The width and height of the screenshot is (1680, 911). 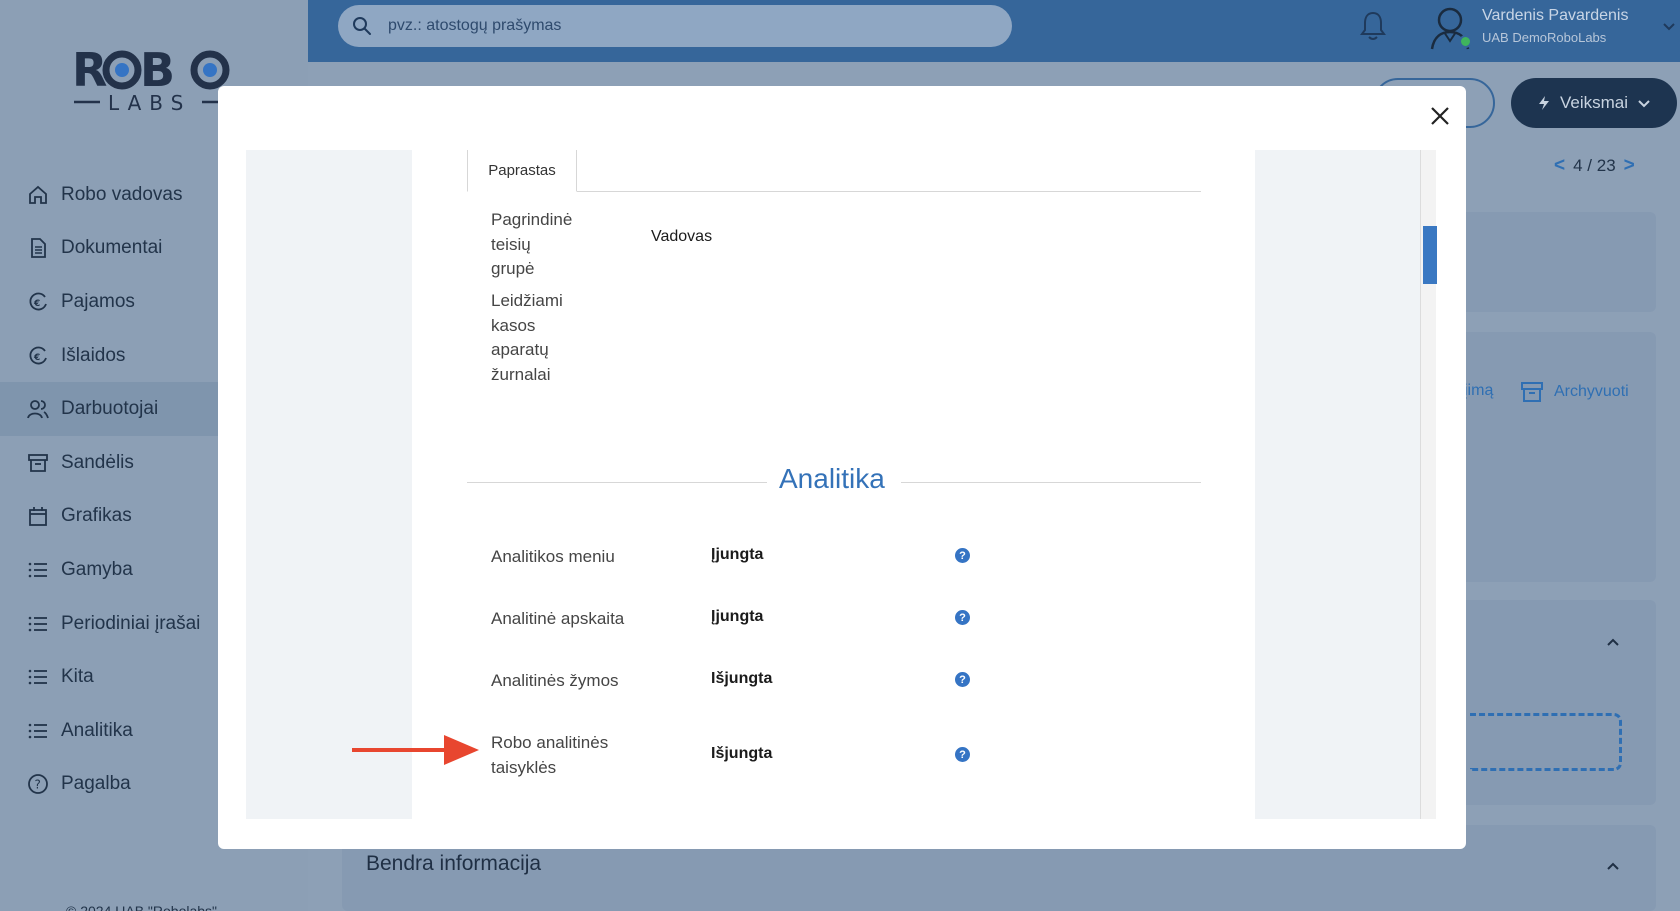 I want to click on search-icon, so click(x=362, y=26).